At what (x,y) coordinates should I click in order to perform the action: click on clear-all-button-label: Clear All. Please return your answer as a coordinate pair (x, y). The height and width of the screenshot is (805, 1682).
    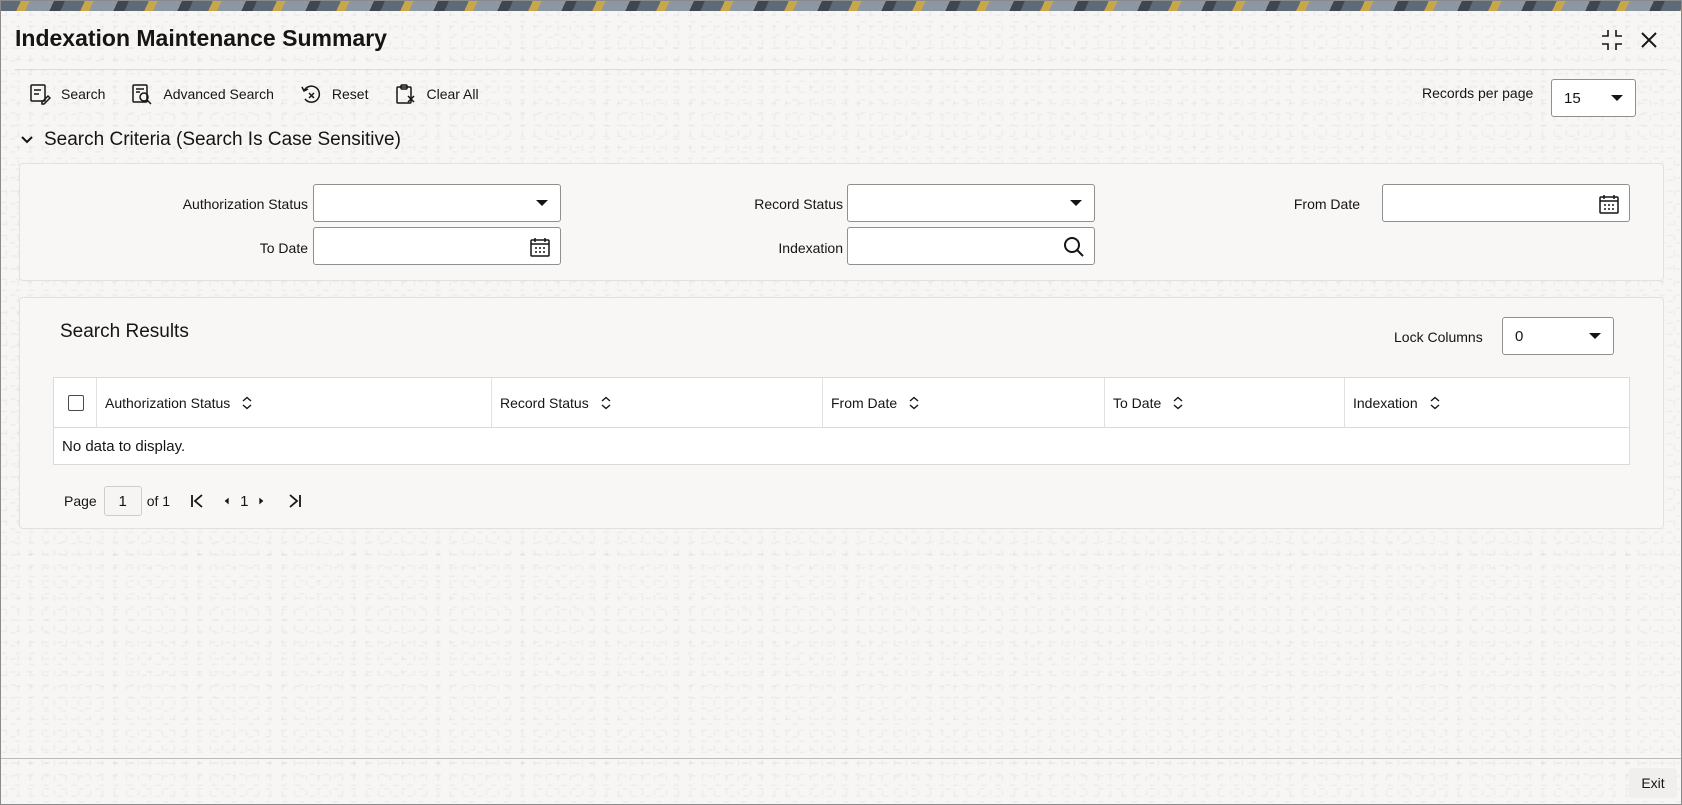
    Looking at the image, I should click on (452, 94).